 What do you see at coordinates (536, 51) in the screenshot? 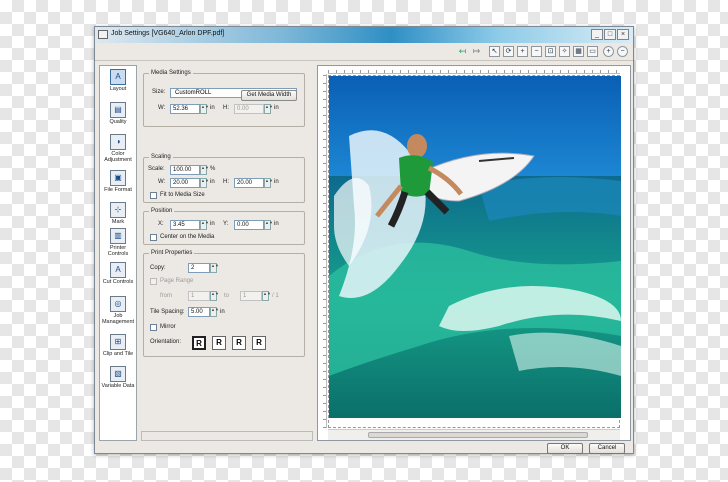
I see `zoom-out-icon: −` at bounding box center [536, 51].